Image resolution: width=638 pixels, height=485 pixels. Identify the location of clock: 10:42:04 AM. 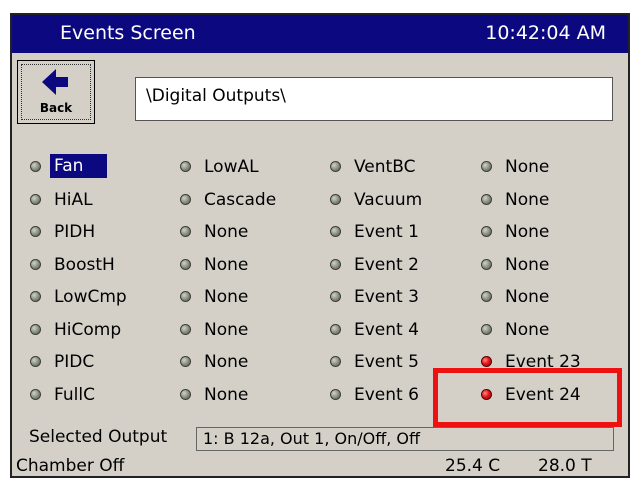
(545, 33).